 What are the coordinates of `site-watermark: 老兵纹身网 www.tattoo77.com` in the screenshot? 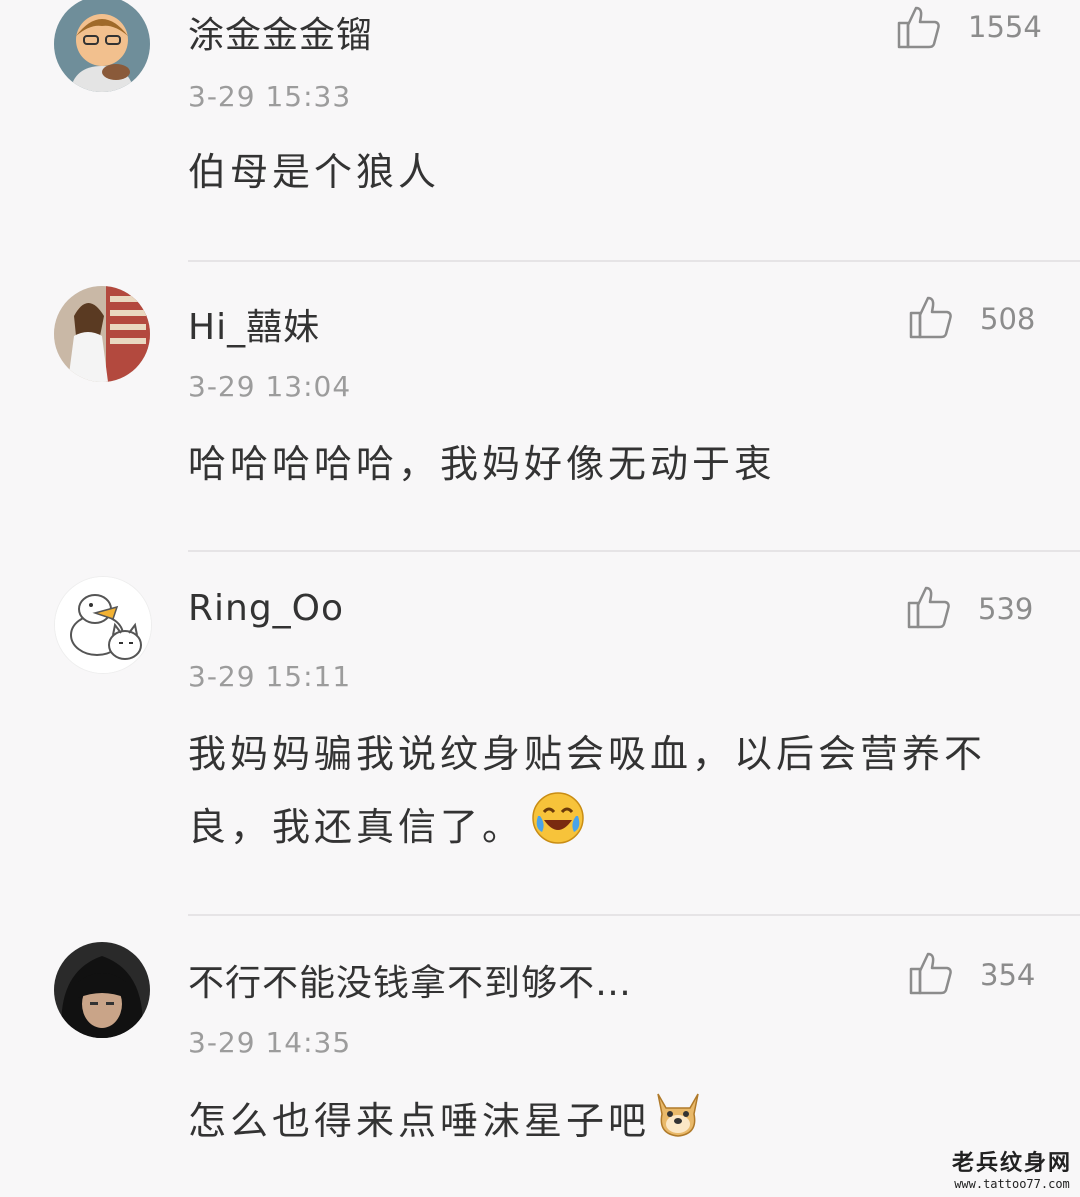 It's located at (1012, 1168).